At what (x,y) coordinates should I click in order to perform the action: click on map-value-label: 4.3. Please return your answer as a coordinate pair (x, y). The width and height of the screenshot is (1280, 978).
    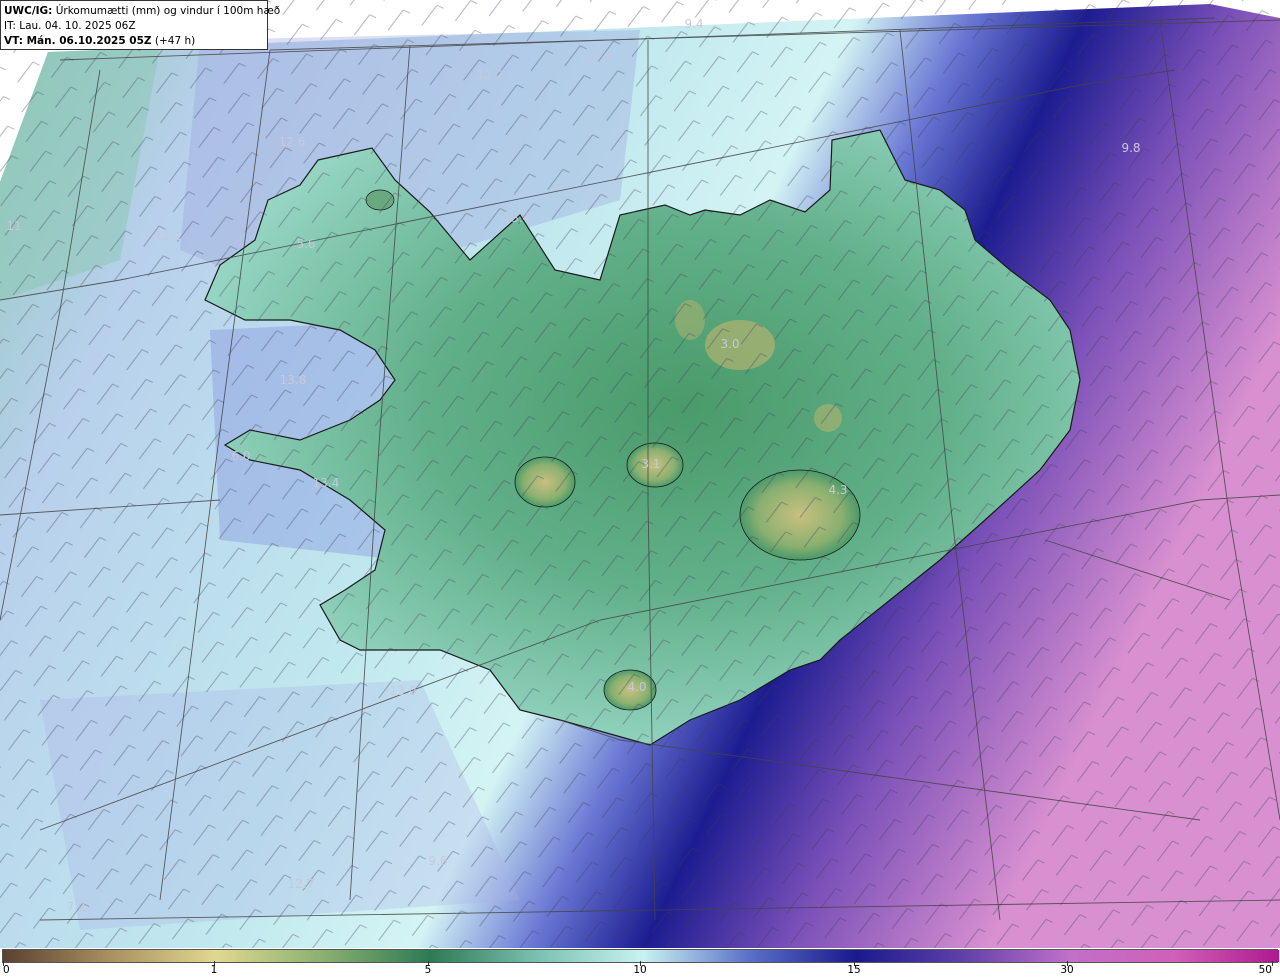
    Looking at the image, I should click on (837, 490).